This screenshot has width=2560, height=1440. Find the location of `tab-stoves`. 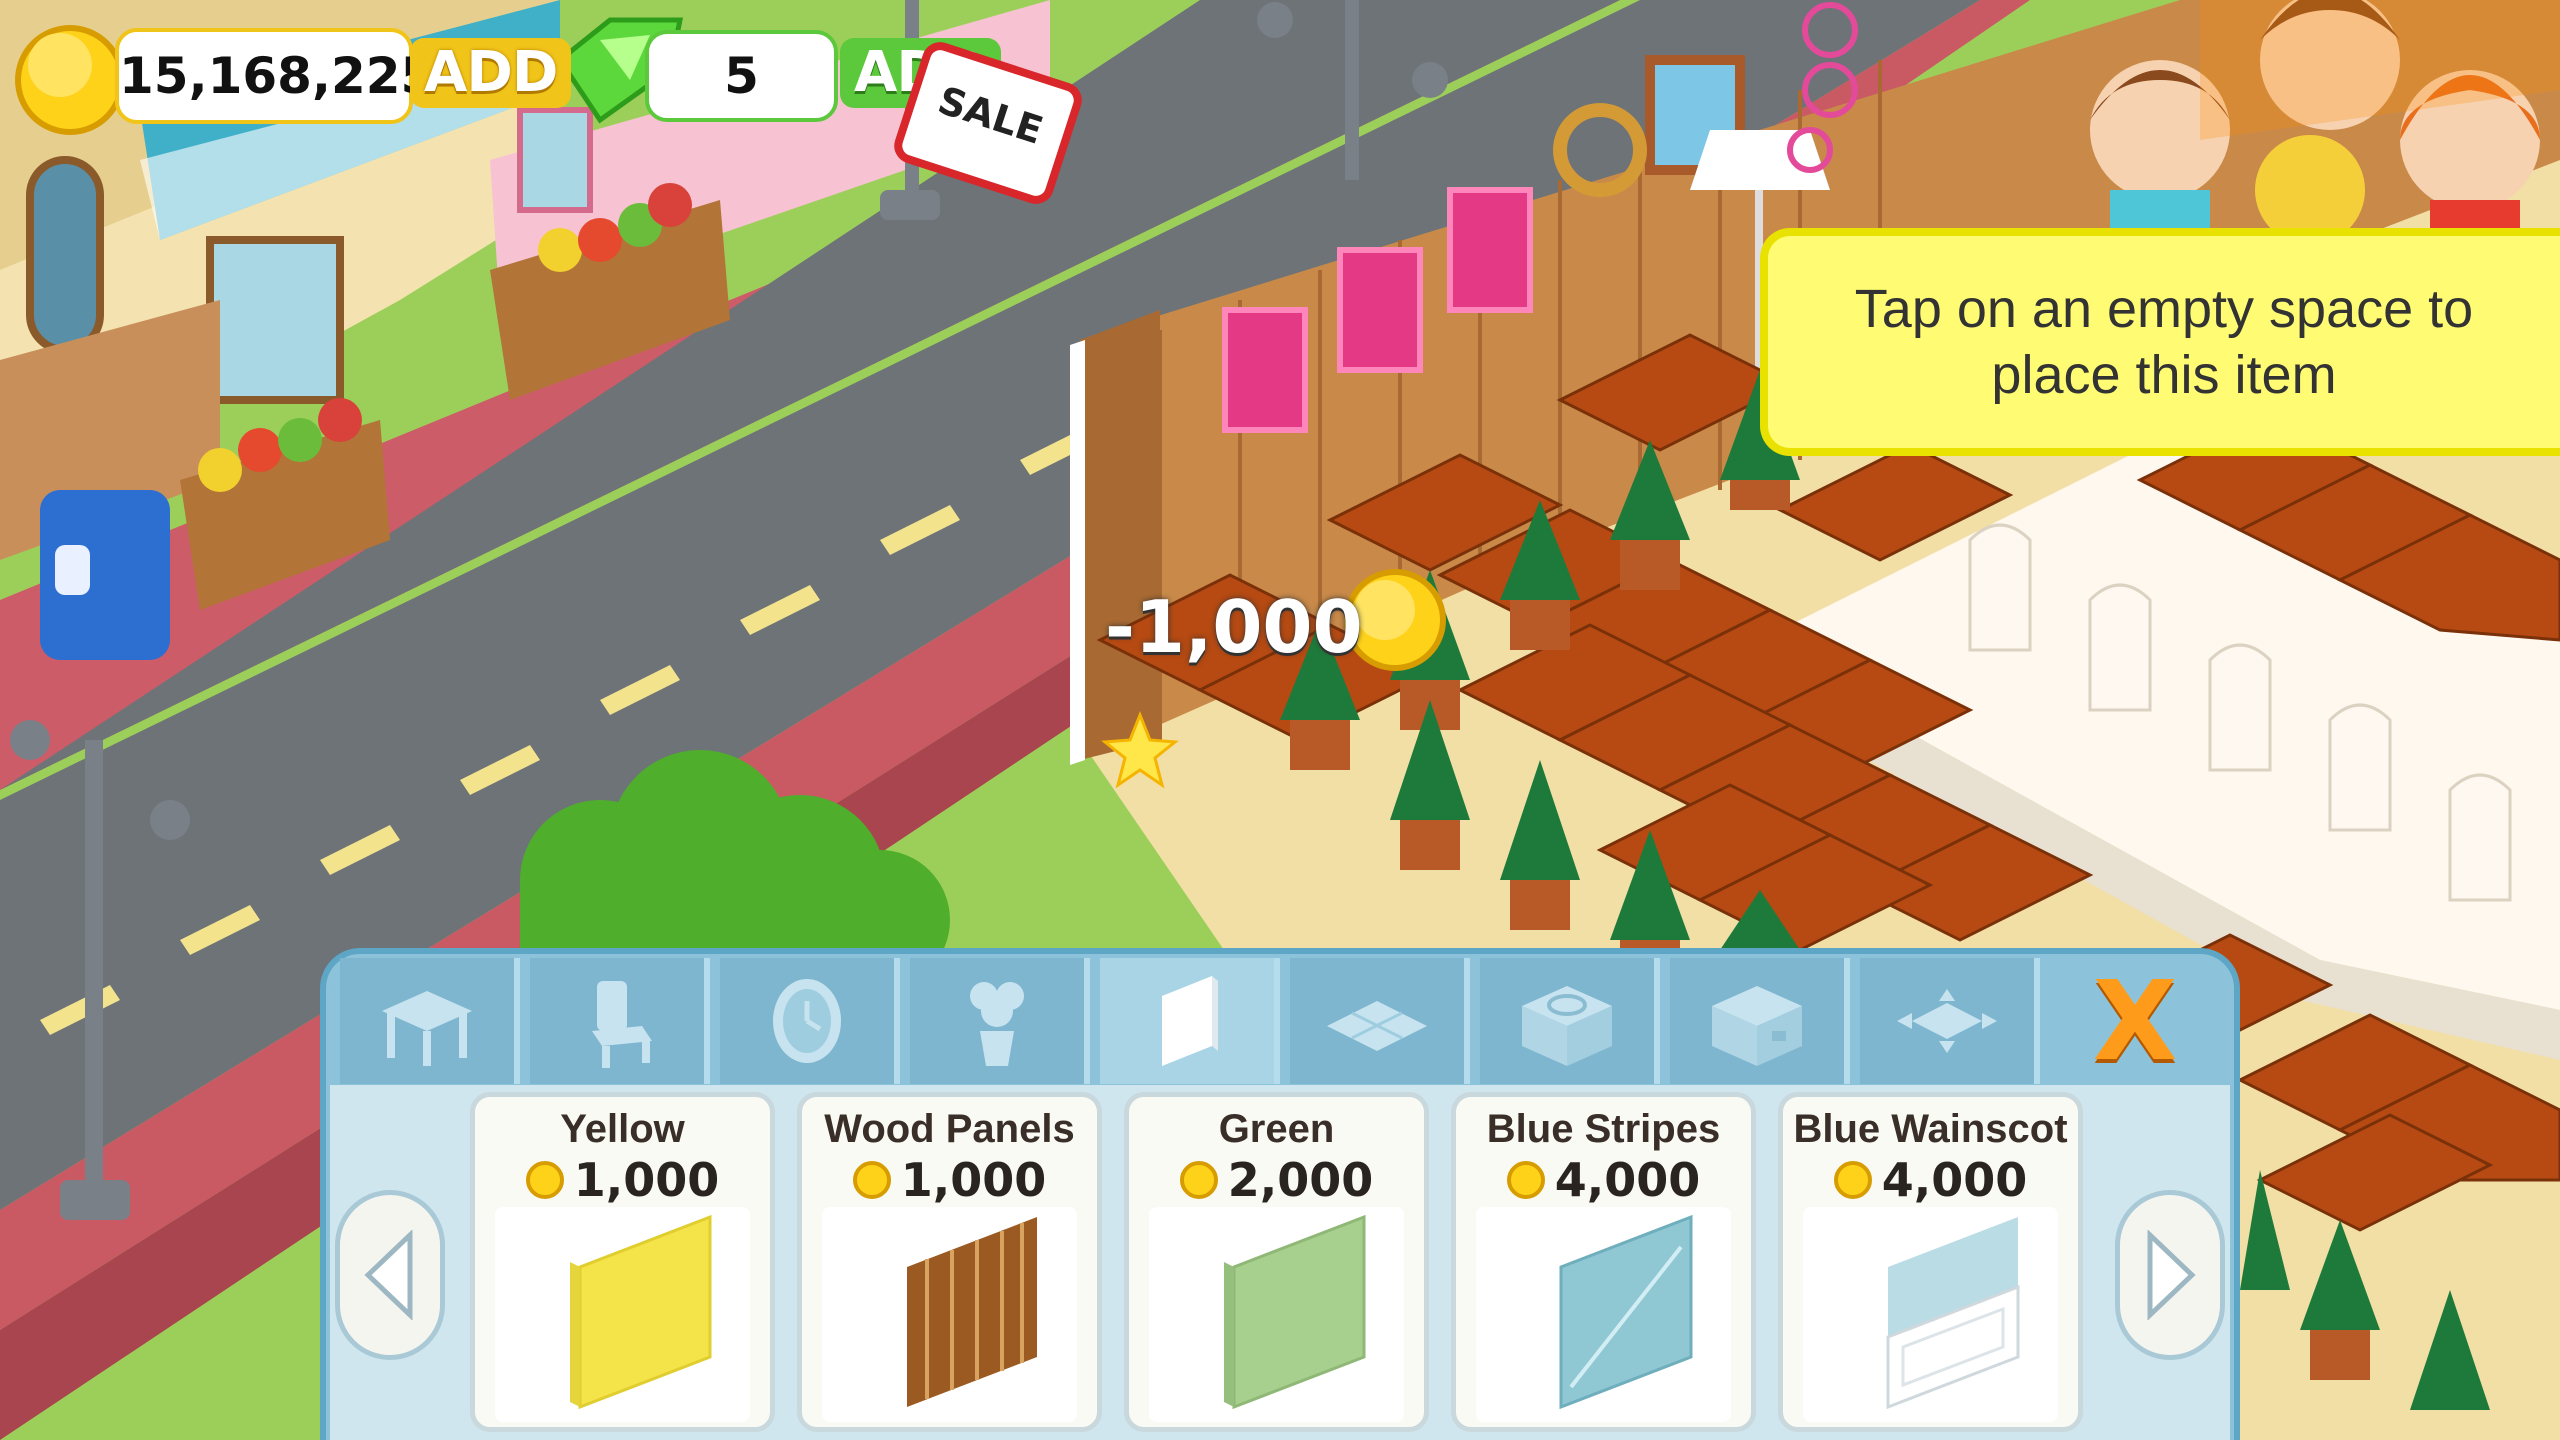

tab-stoves is located at coordinates (1570, 1021).